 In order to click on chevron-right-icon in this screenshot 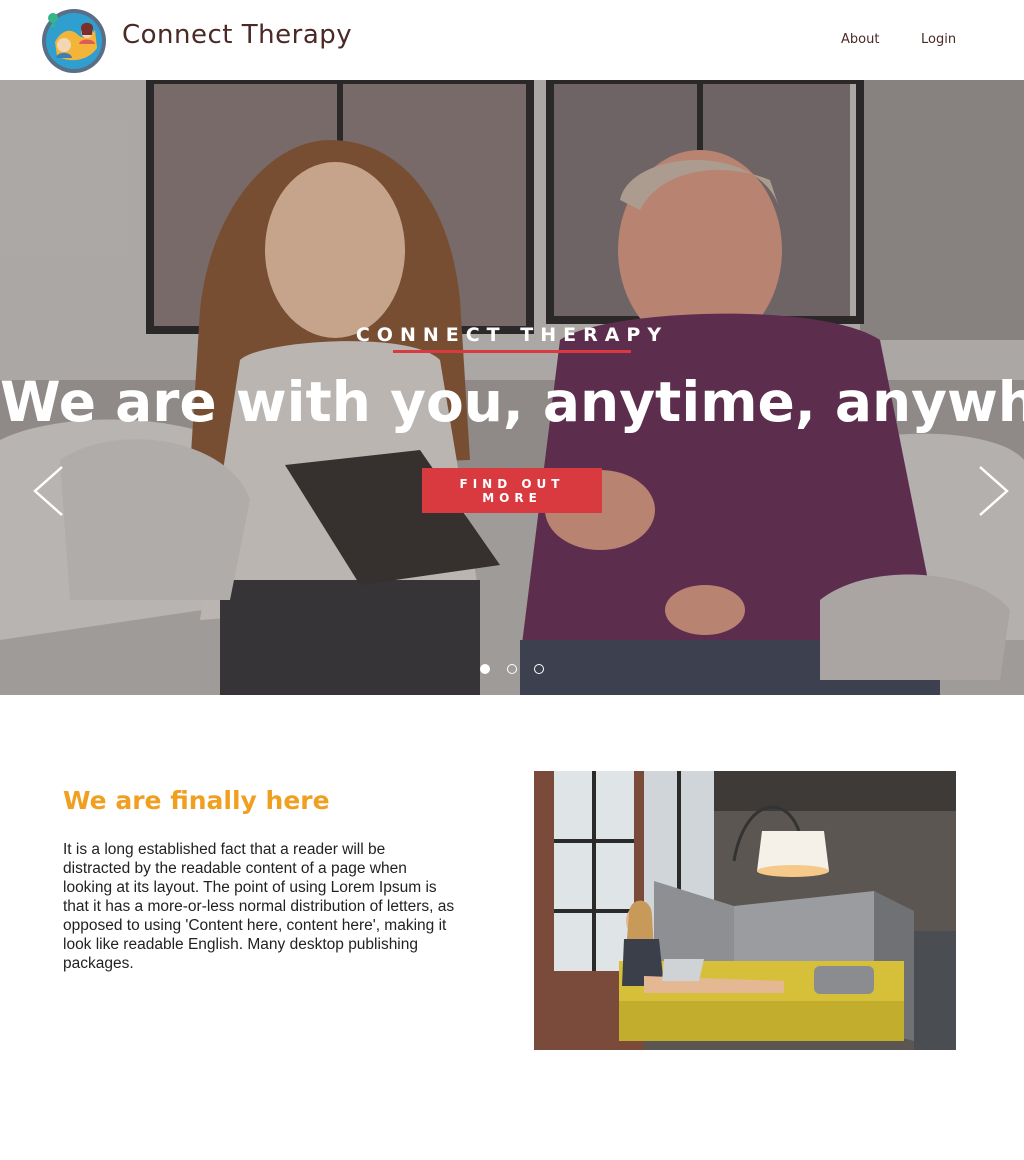, I will do `click(994, 491)`.